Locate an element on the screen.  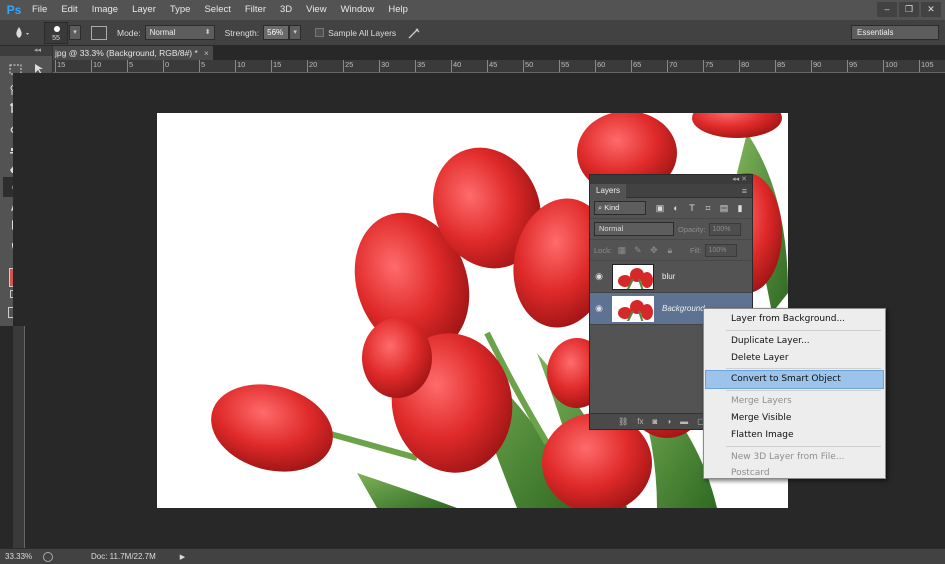
link-layers-icon: ⛓ is located at coordinates (623, 421).